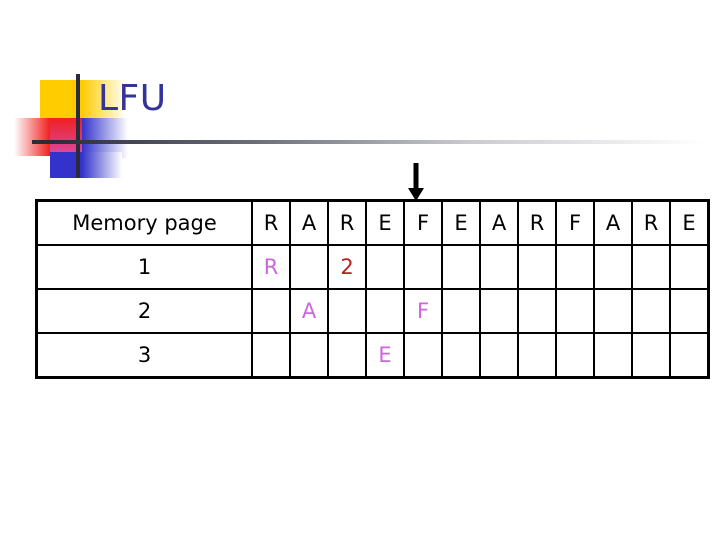 This screenshot has height=540, width=720. I want to click on header-label-cell: Memory page, so click(144, 222).